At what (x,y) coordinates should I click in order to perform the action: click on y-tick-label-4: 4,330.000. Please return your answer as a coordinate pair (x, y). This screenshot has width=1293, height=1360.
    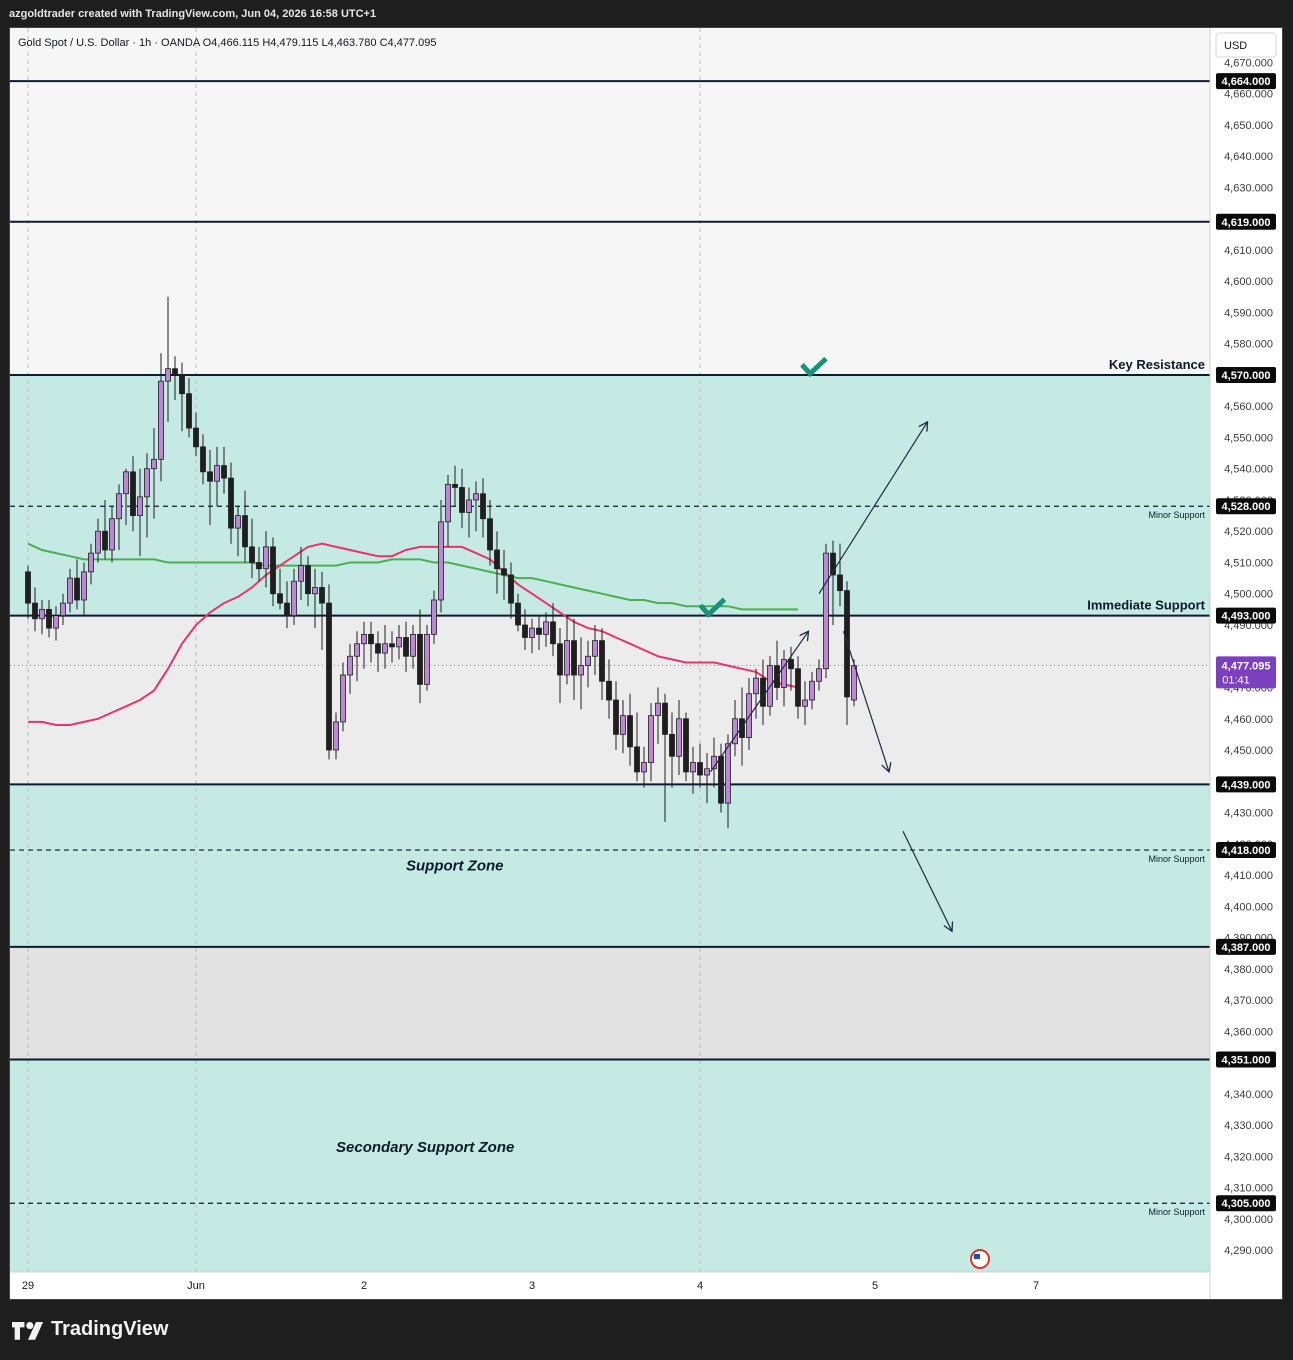
    Looking at the image, I should click on (1248, 1126).